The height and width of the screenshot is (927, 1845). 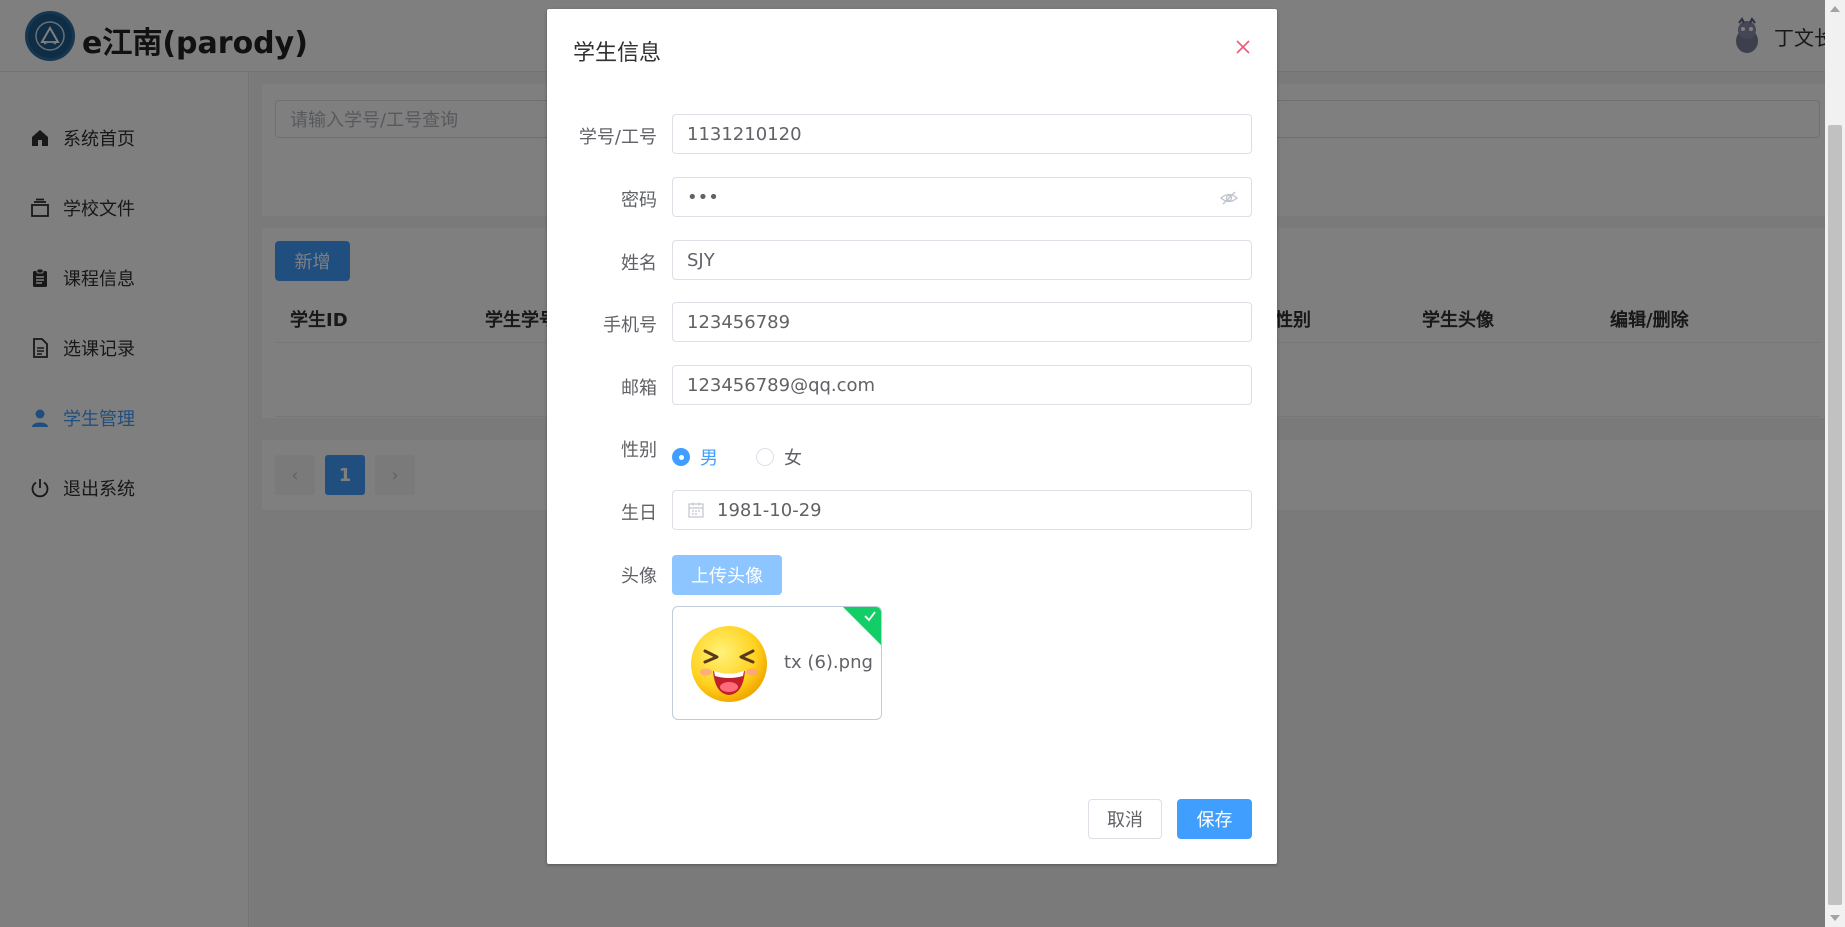 What do you see at coordinates (769, 510) in the screenshot?
I see `birthday-value: 1981-10-29` at bounding box center [769, 510].